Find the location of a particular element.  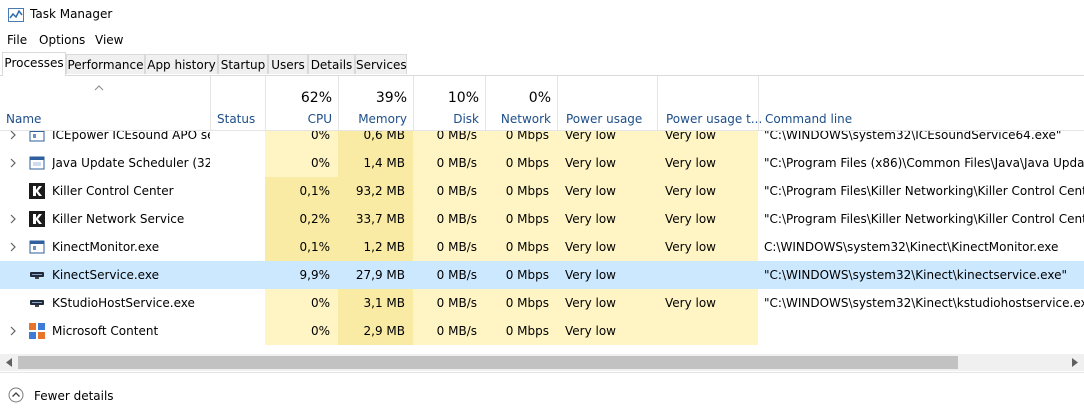

task-manager-icon is located at coordinates (16, 15).